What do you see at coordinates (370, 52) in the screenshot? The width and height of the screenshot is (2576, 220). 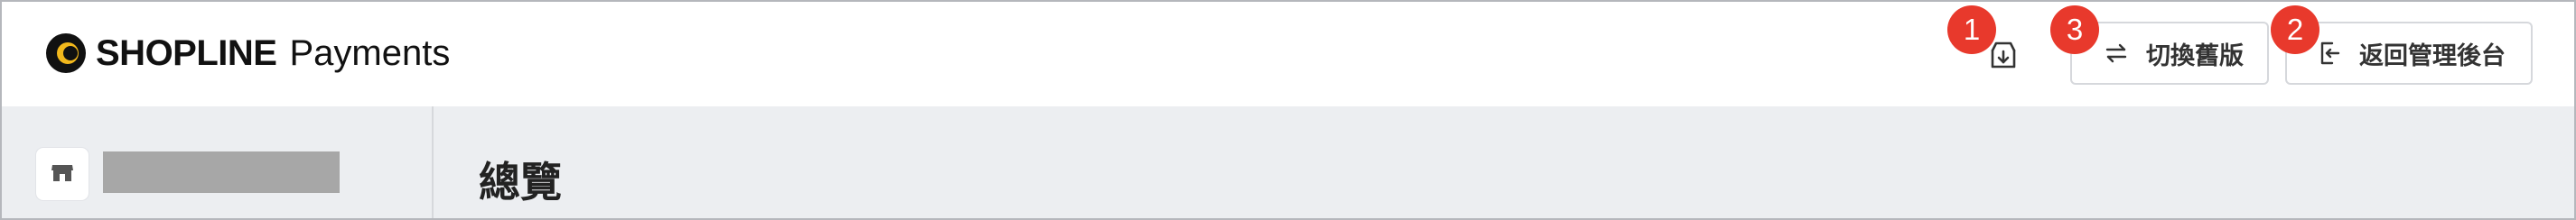 I see `logo-text-payments: Payments` at bounding box center [370, 52].